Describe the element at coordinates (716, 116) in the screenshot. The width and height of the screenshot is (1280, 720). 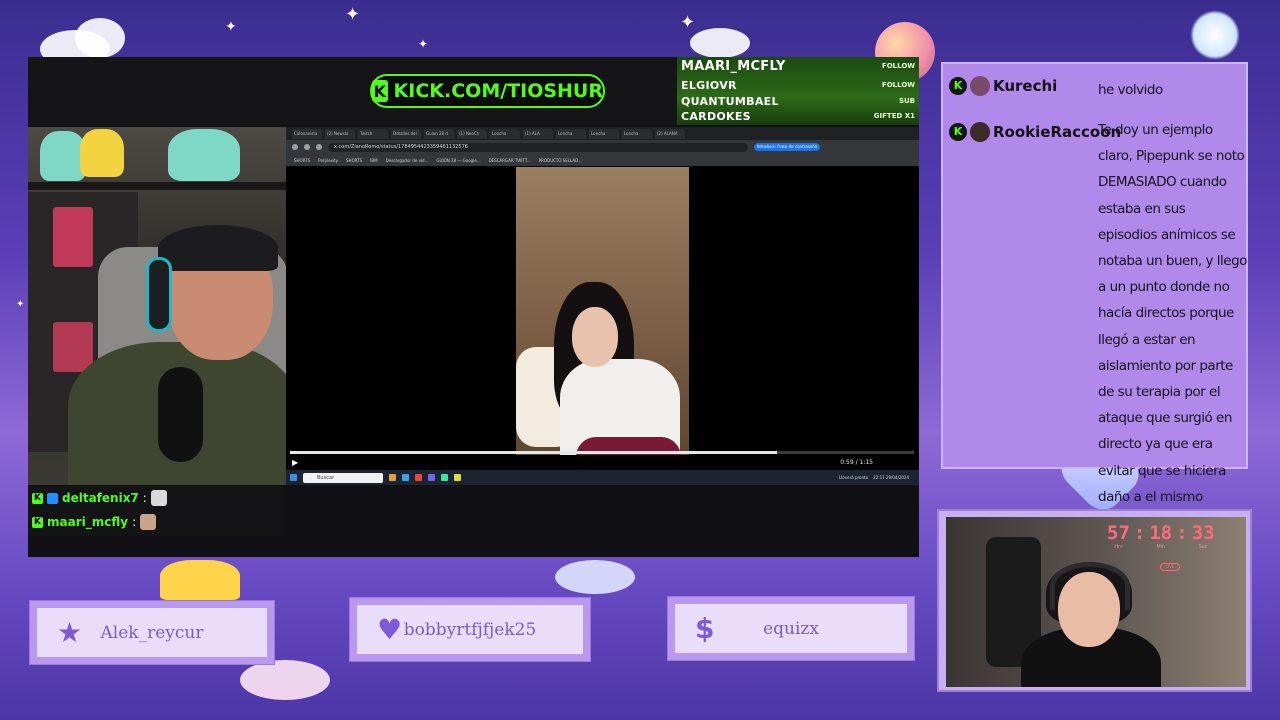
I see `alert-name: CARDOKES` at that location.